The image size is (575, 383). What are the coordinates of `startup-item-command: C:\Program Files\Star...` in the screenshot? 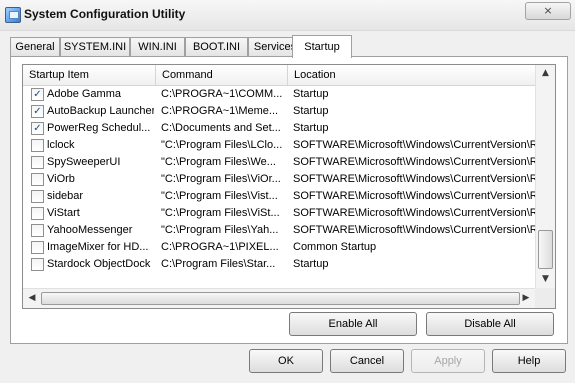 It's located at (218, 264).